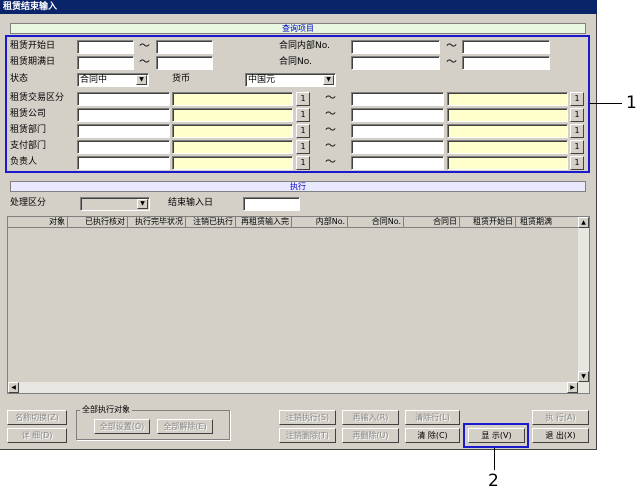 This screenshot has width=640, height=496. I want to click on end-input-date-input, so click(271, 204).